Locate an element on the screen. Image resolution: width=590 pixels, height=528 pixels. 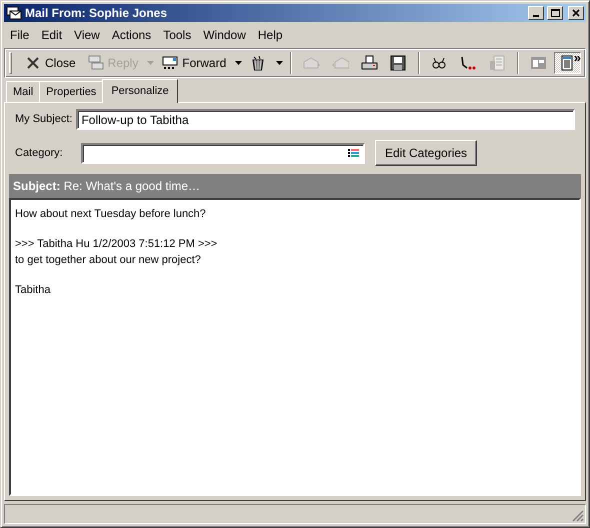
glasses-icon is located at coordinates (439, 63).